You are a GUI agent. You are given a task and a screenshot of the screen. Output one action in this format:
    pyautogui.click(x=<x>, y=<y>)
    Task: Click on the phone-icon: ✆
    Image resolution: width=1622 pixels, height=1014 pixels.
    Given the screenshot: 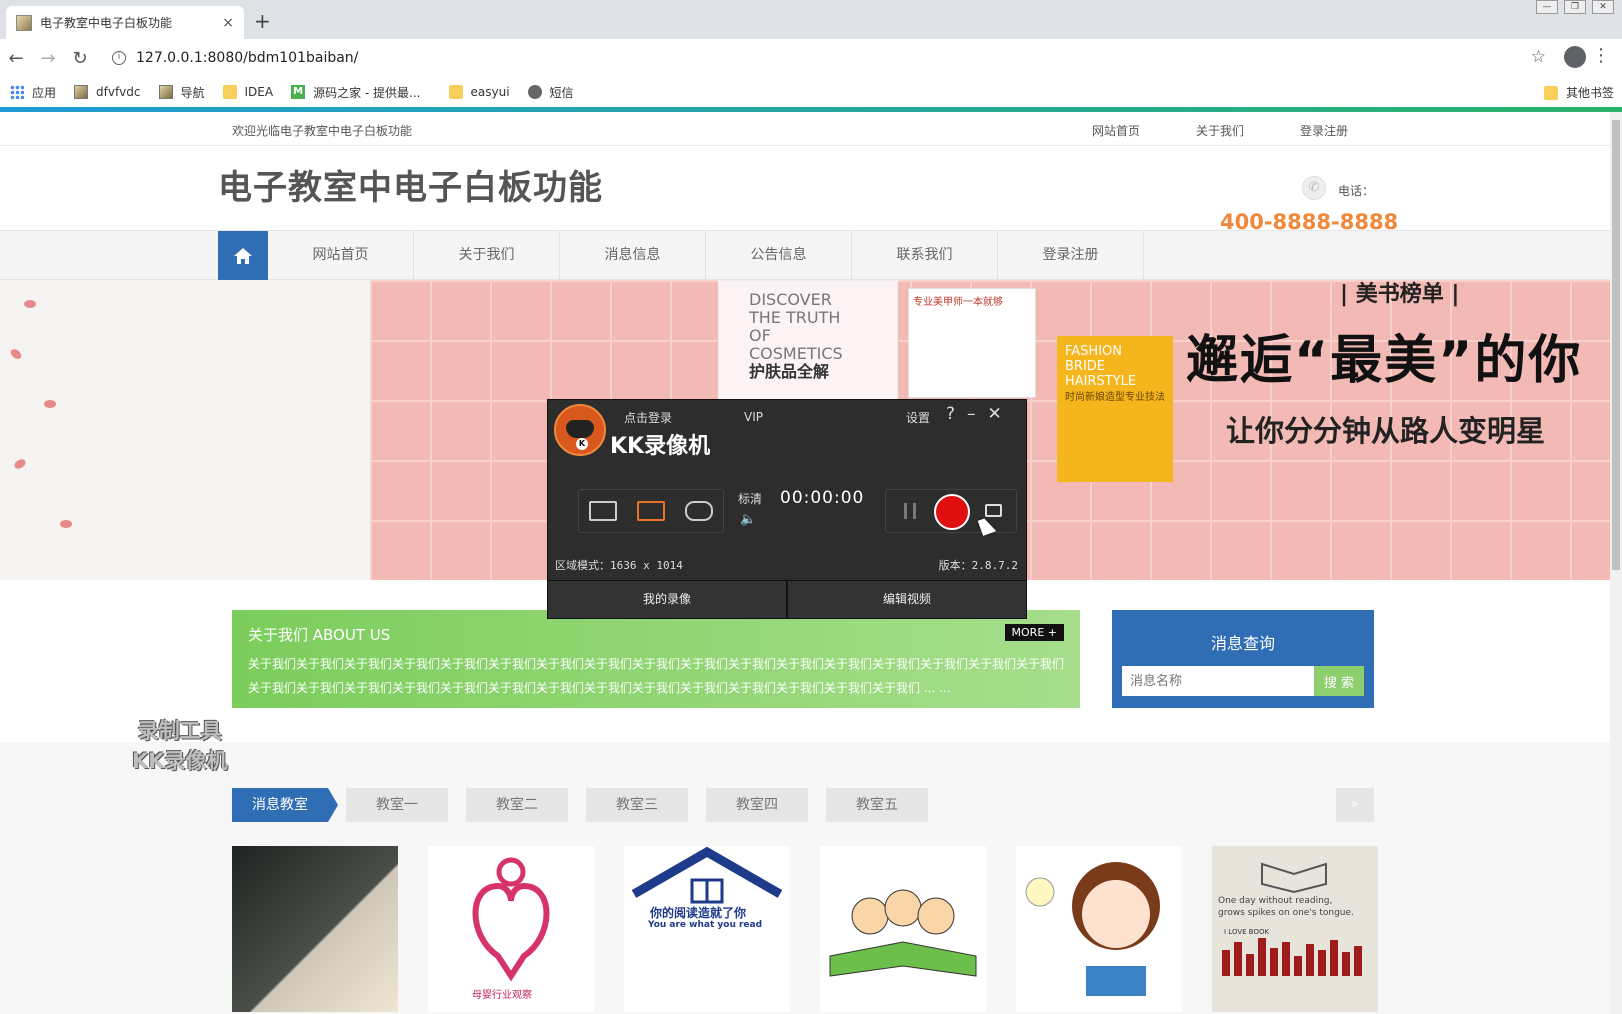 What is the action you would take?
    pyautogui.click(x=1314, y=188)
    